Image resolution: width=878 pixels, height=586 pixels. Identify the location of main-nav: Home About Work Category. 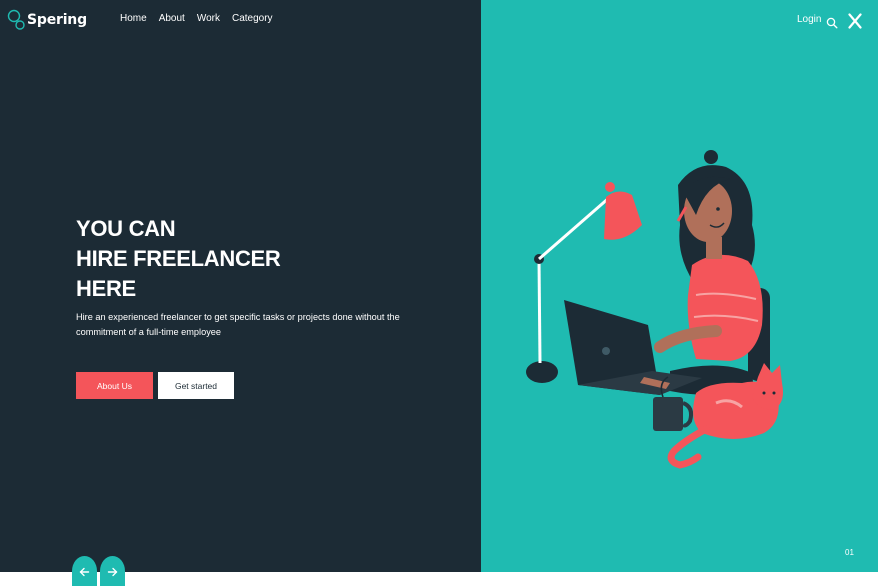
(202, 18).